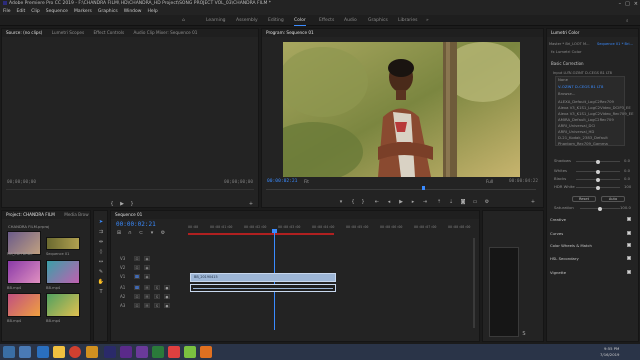  I want to click on menu-window: Window, so click(133, 11).